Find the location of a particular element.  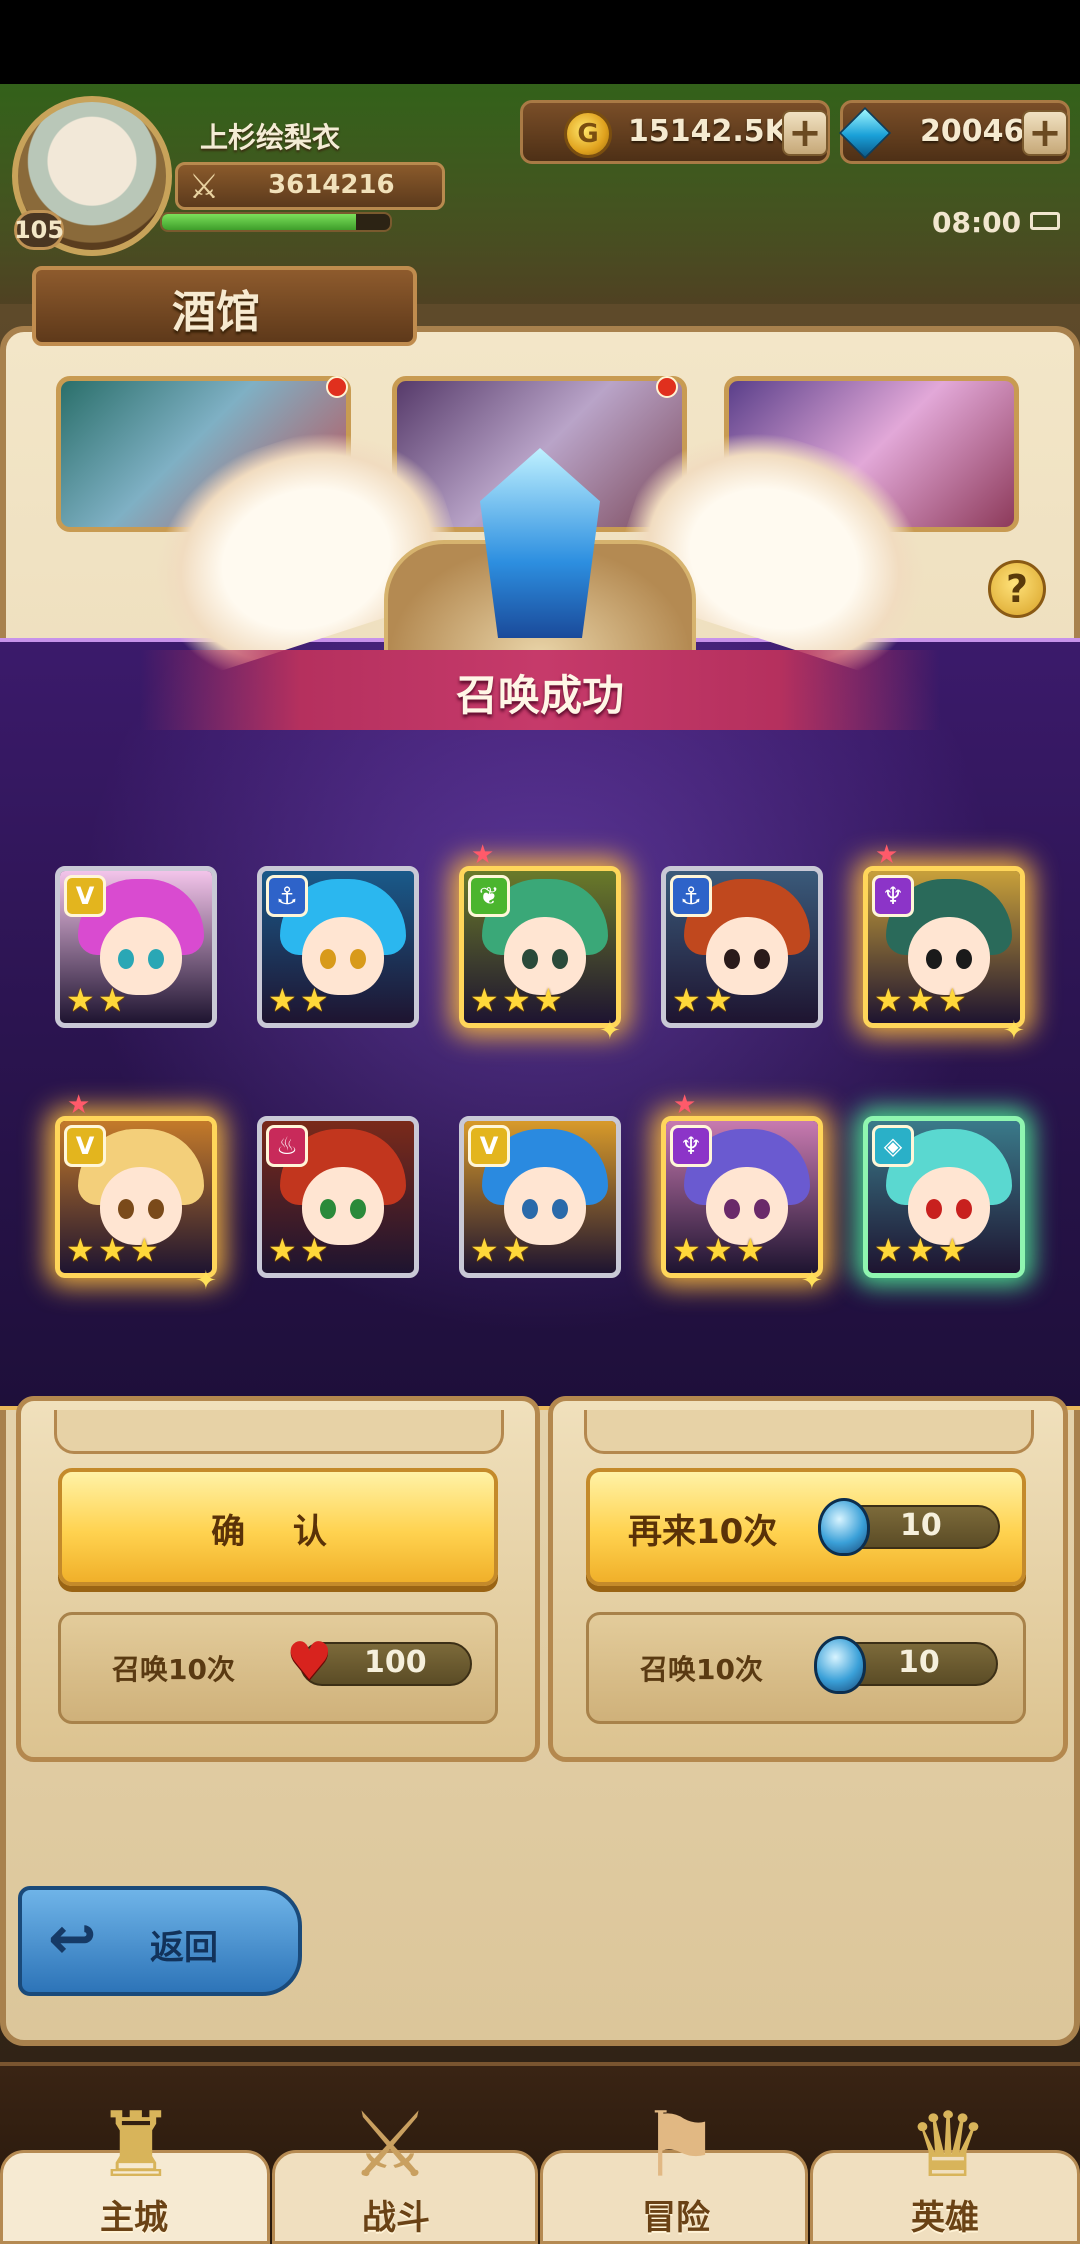

clock: 08:00 is located at coordinates (977, 222).